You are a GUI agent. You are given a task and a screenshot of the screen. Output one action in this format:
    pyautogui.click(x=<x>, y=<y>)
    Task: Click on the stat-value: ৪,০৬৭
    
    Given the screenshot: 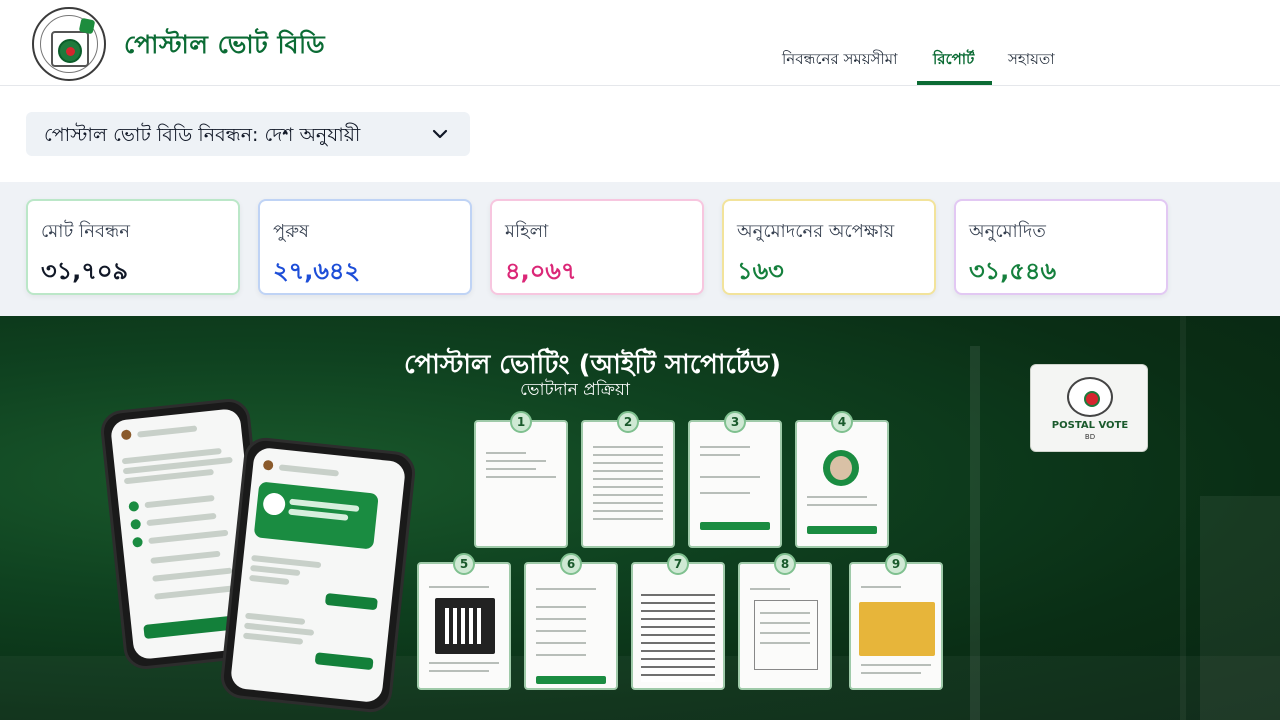 What is the action you would take?
    pyautogui.click(x=541, y=271)
    